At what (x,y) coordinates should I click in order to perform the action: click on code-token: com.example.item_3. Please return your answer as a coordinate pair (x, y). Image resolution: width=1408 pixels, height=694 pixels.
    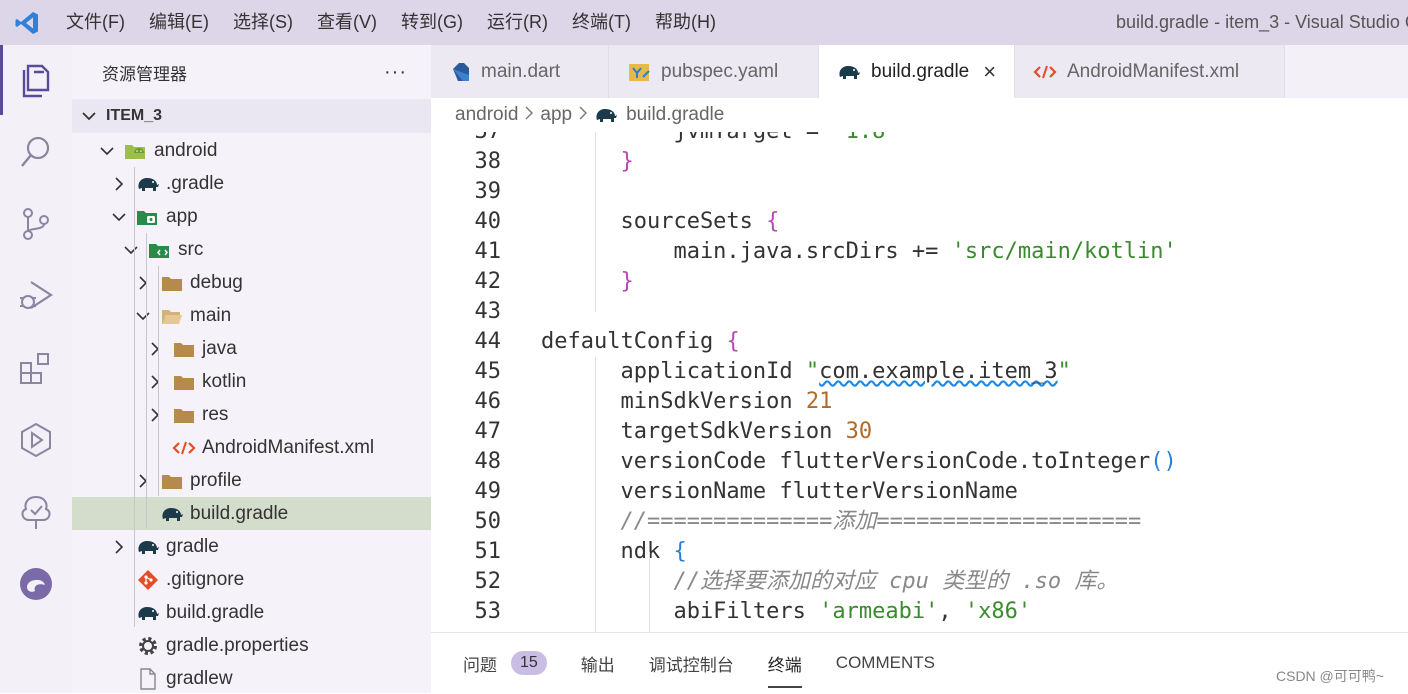
    Looking at the image, I should click on (938, 371).